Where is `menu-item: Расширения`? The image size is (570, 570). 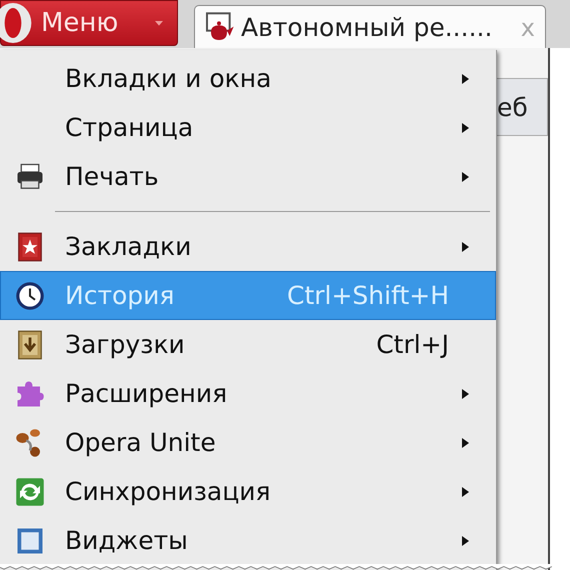
menu-item: Расширения is located at coordinates (248, 393).